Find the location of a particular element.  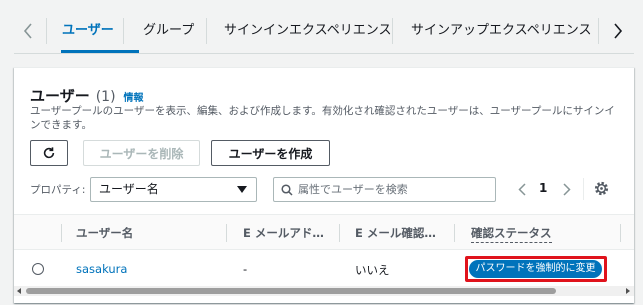

scrollbar-thumb is located at coordinates (291, 291).